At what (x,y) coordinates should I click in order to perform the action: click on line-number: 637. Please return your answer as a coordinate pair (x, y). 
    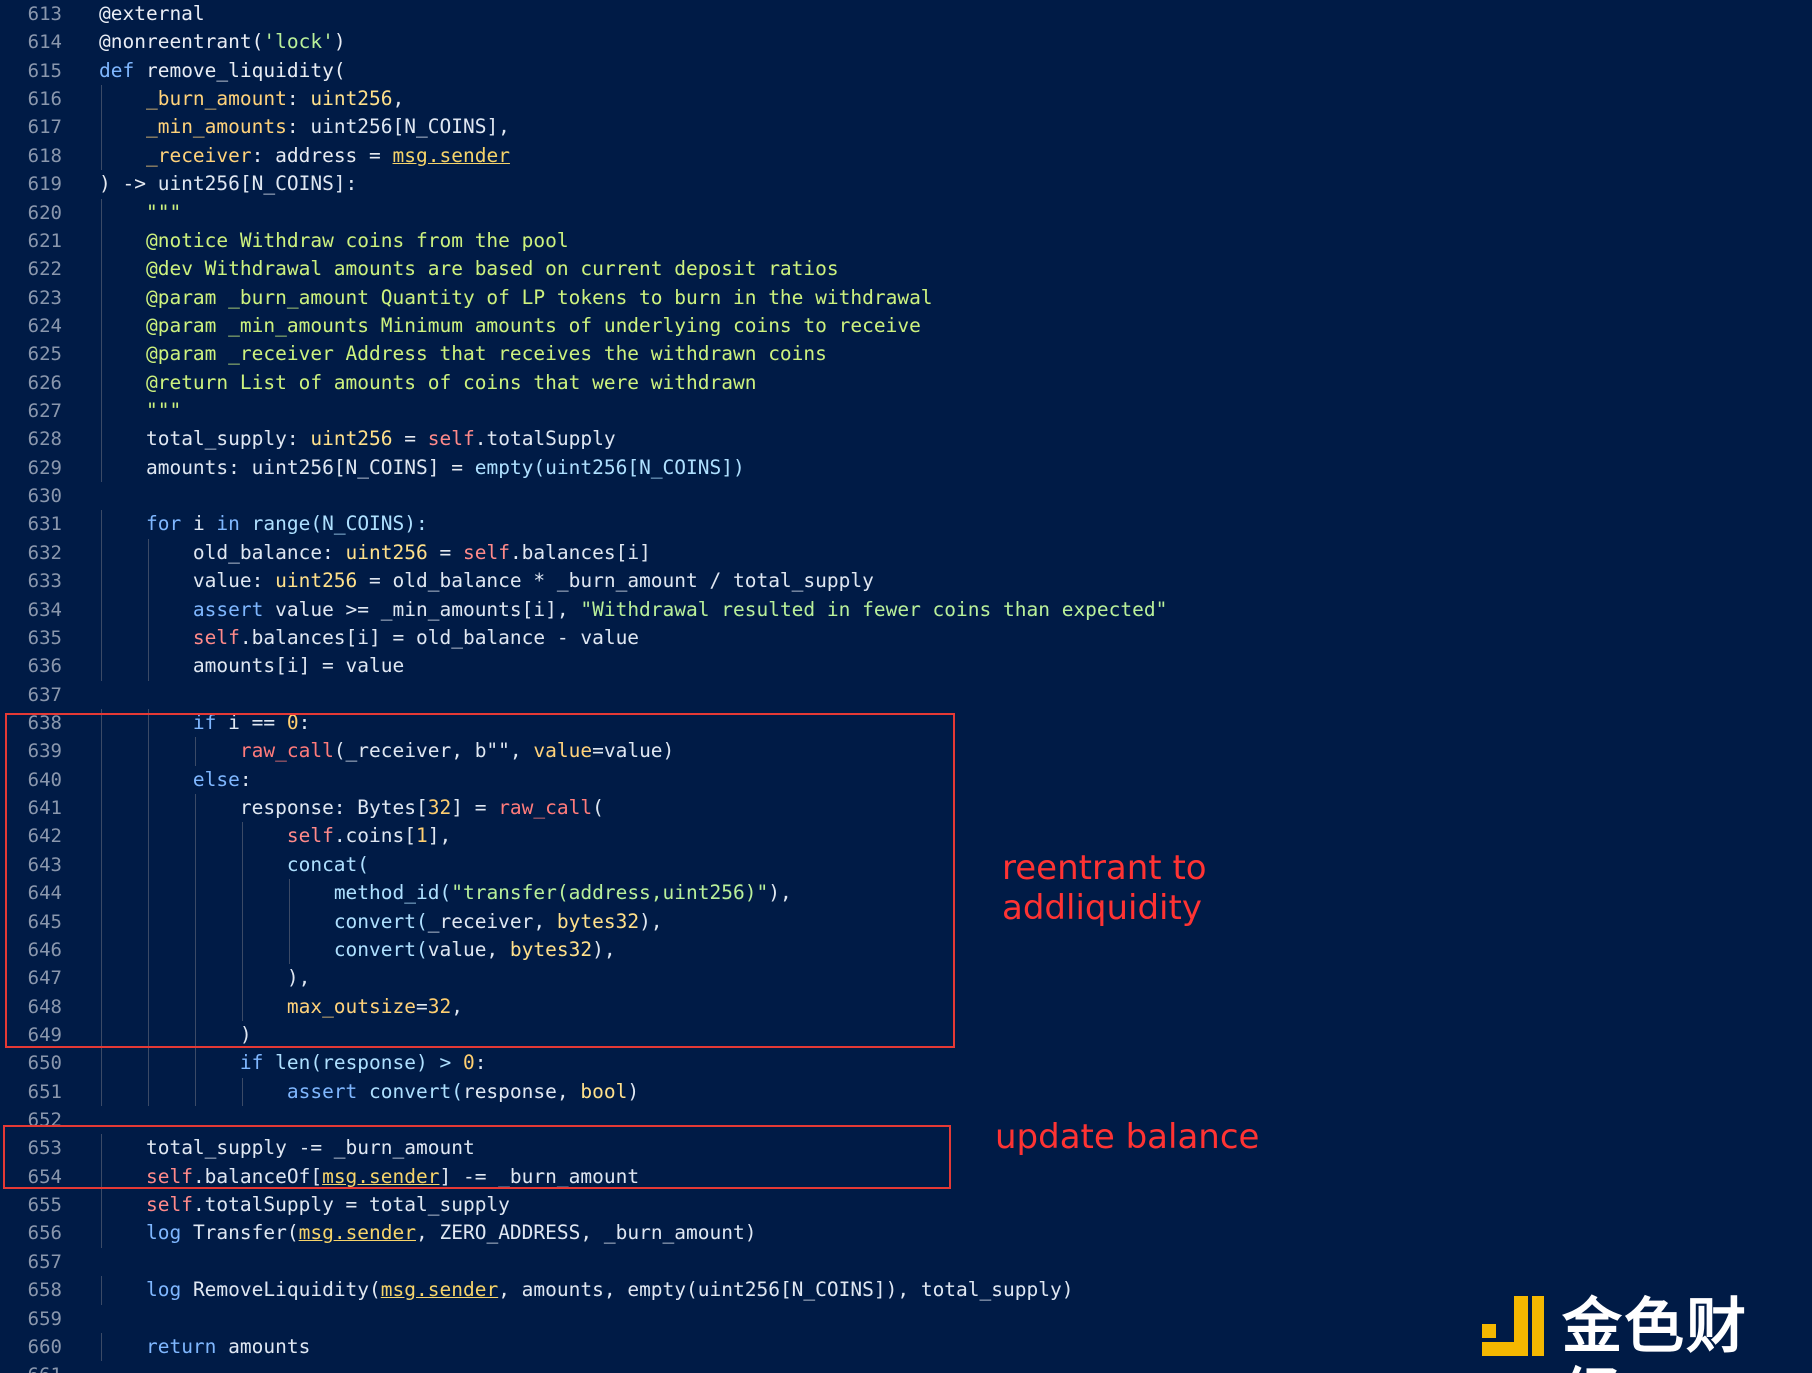
    Looking at the image, I should click on (44, 694).